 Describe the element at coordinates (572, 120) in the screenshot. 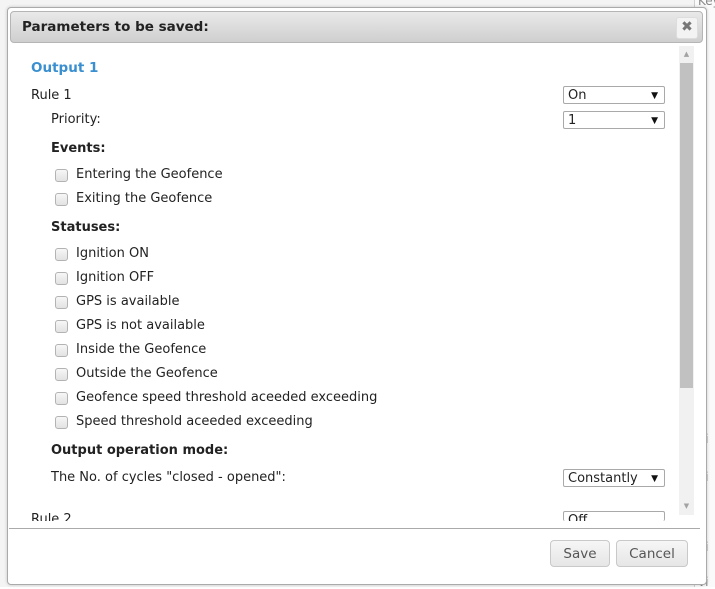

I see `priority-select-value: 1` at that location.